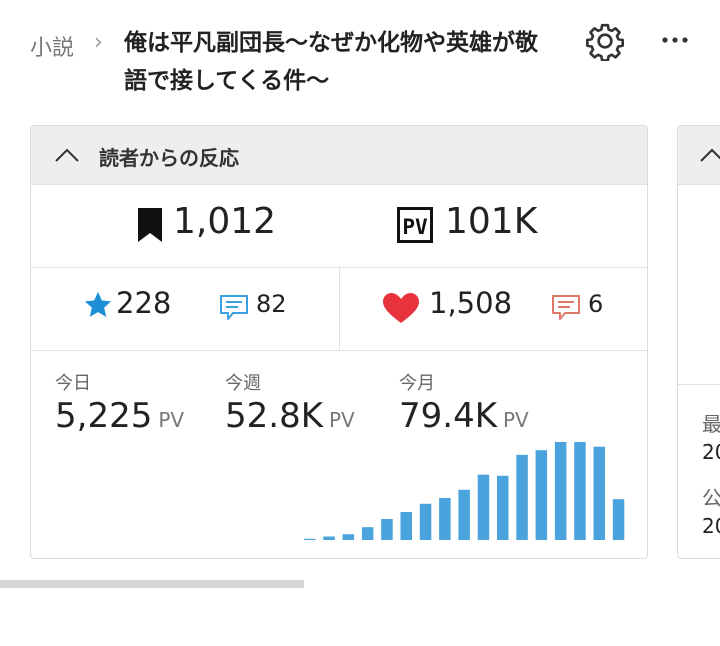 The height and width of the screenshot is (646, 720). What do you see at coordinates (711, 498) in the screenshot?
I see `info-label: 公` at bounding box center [711, 498].